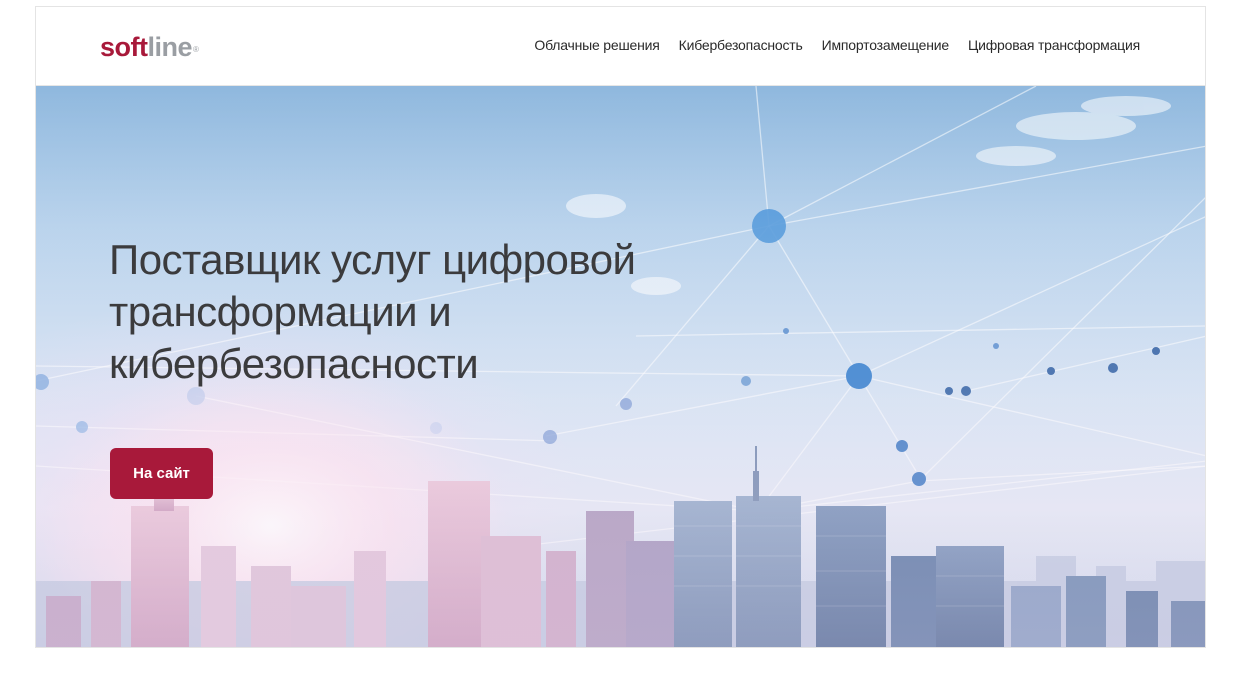  I want to click on nav-link-cybersecurity: Кибербезопасность, so click(741, 45).